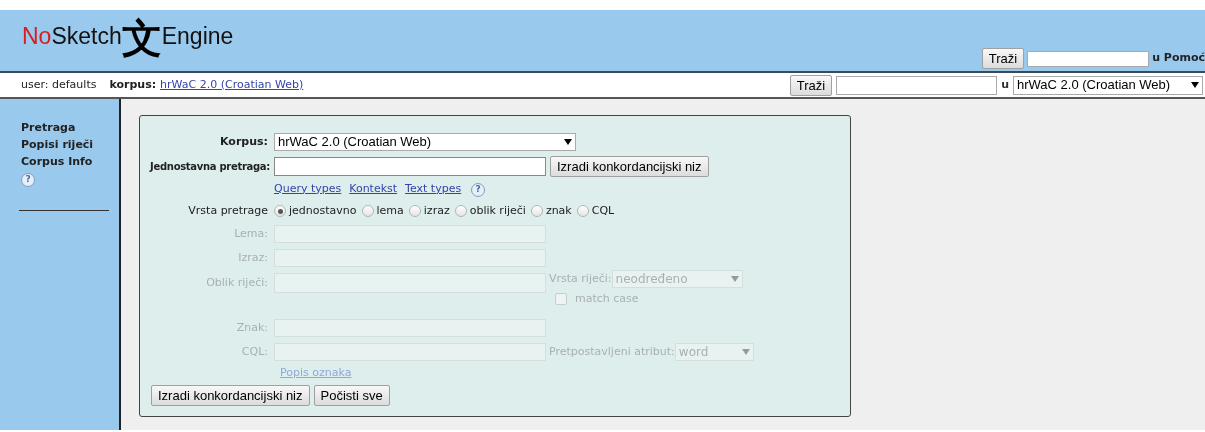  Describe the element at coordinates (228, 210) in the screenshot. I see `field-label: Vrsta pretrage` at that location.